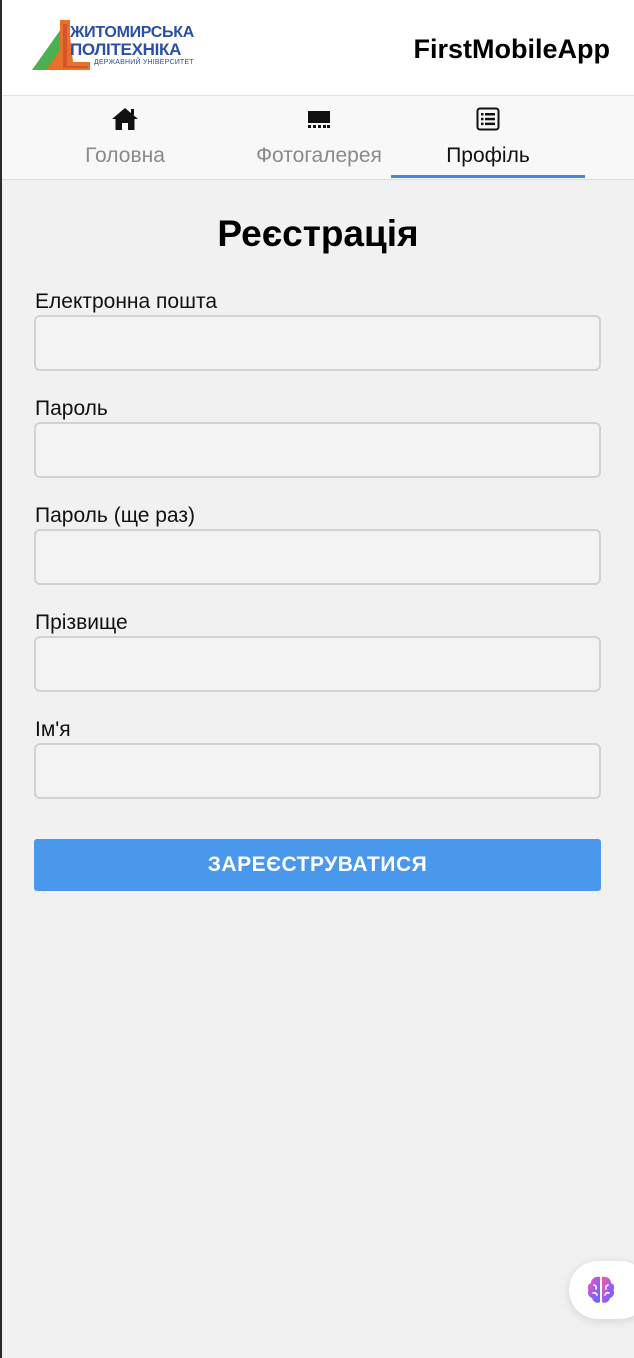 Image resolution: width=634 pixels, height=1358 pixels. Describe the element at coordinates (488, 119) in the screenshot. I see `list-icon` at that location.